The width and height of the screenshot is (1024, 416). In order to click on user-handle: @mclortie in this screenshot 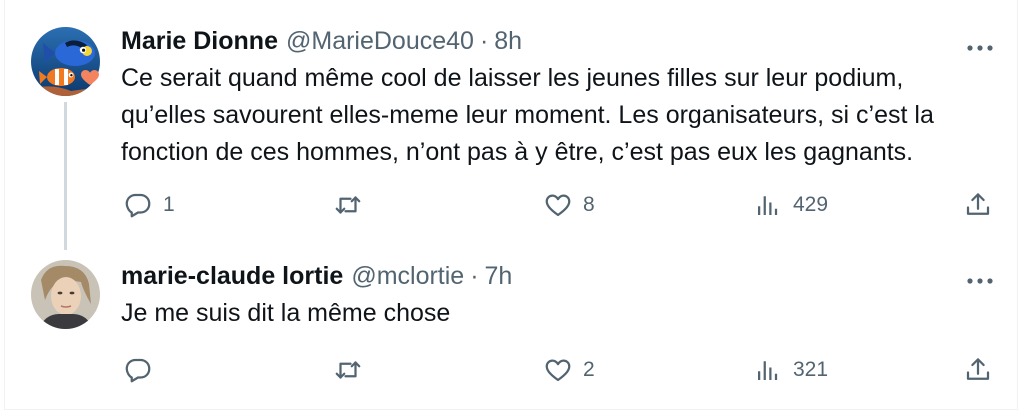, I will do `click(407, 276)`.